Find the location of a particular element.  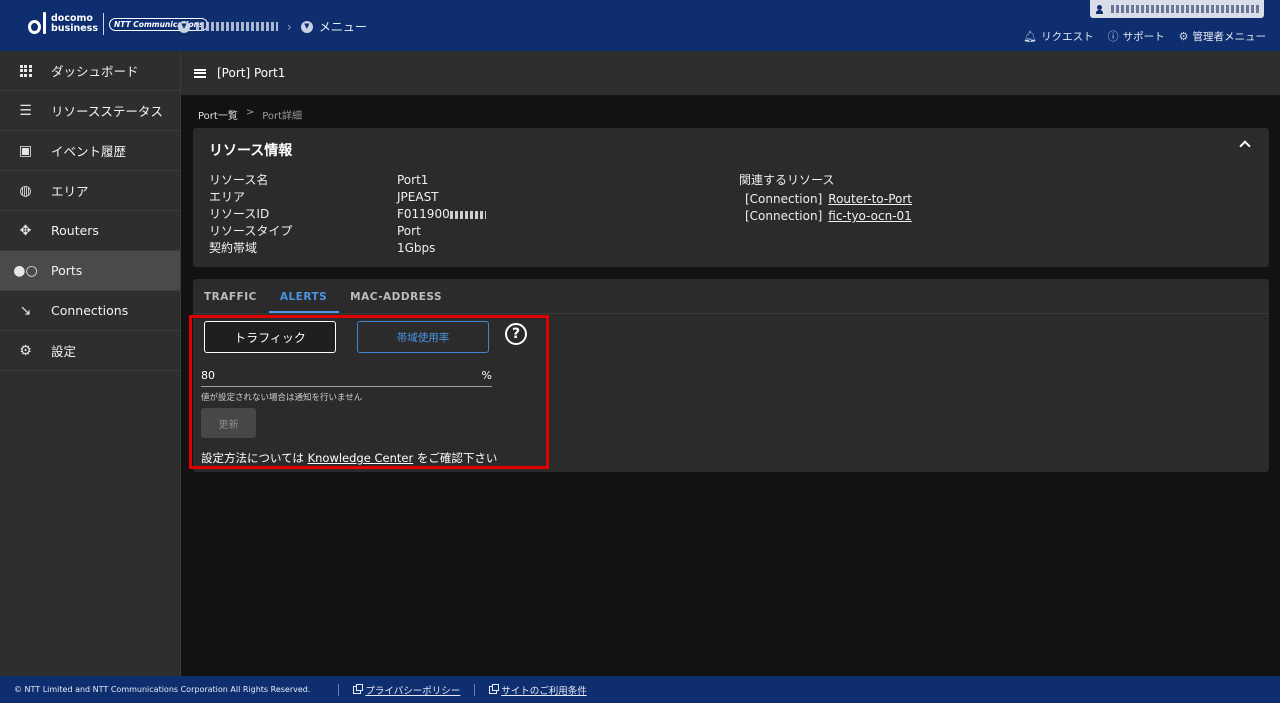

sidebar-item-resource-status: ☰ リソースステータス is located at coordinates (90, 111).